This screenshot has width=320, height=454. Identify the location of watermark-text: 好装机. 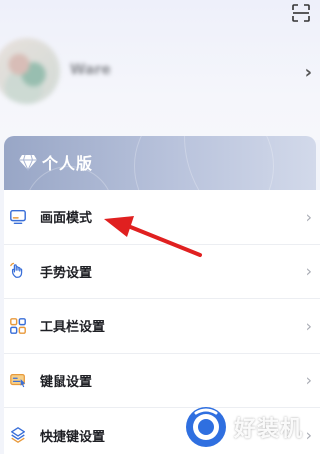
(269, 429).